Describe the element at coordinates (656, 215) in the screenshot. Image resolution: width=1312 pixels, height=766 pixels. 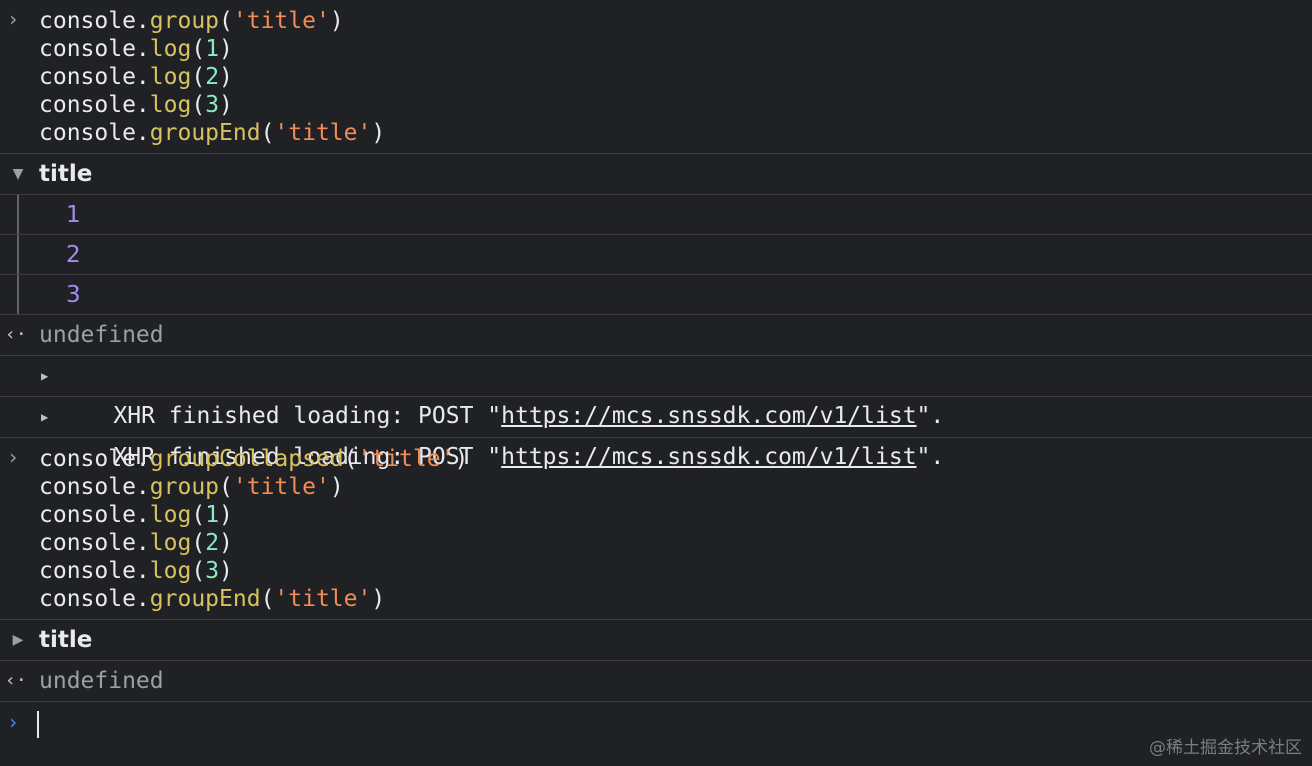
I see `group-log-row: 1` at that location.